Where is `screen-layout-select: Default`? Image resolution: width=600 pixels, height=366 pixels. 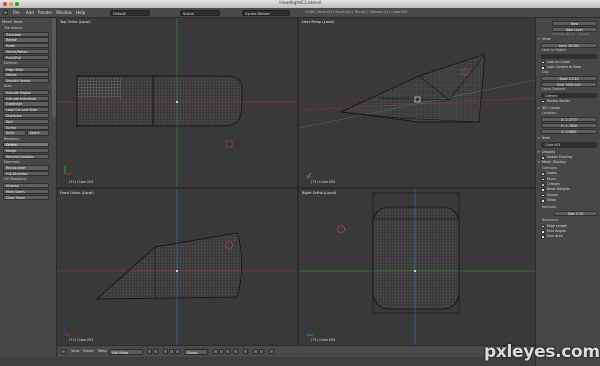 screen-layout-select: Default is located at coordinates (130, 12).